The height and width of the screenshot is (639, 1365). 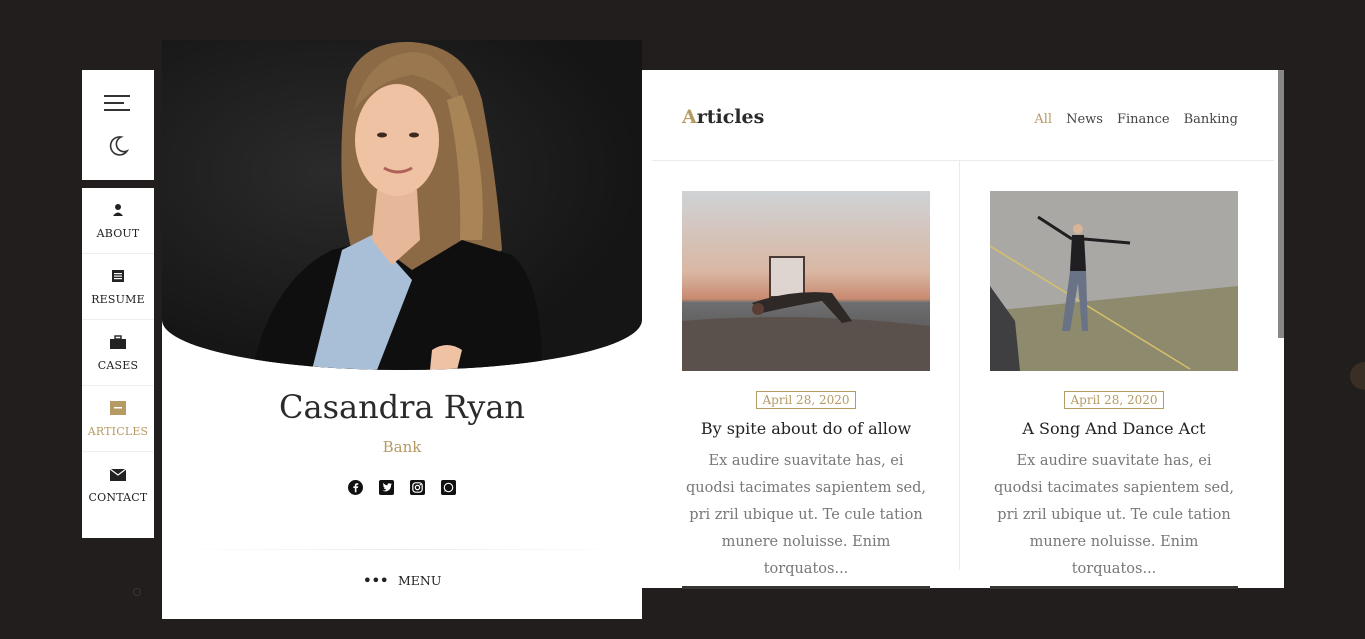 What do you see at coordinates (689, 117) in the screenshot?
I see `heading-accent-letter: A` at bounding box center [689, 117].